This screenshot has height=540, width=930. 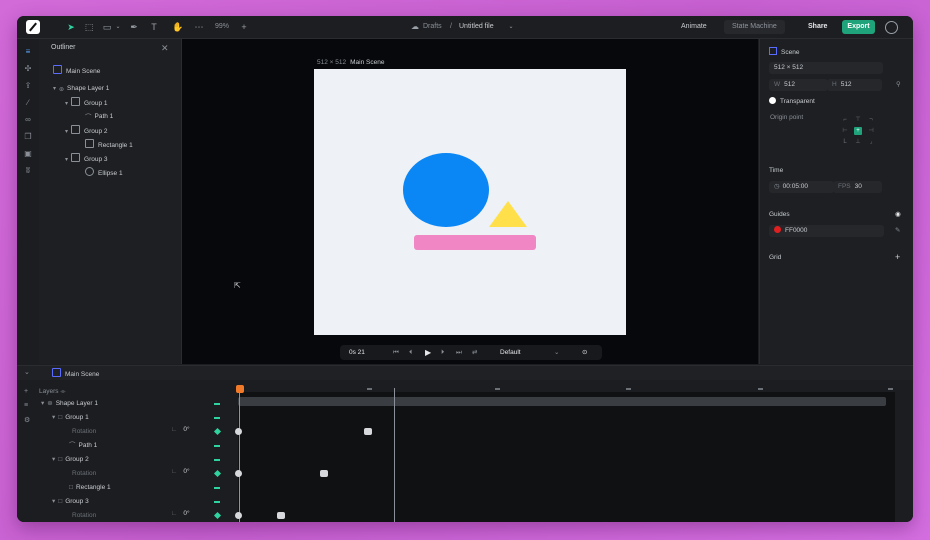 I want to click on width-field: W 512, so click(x=798, y=85).